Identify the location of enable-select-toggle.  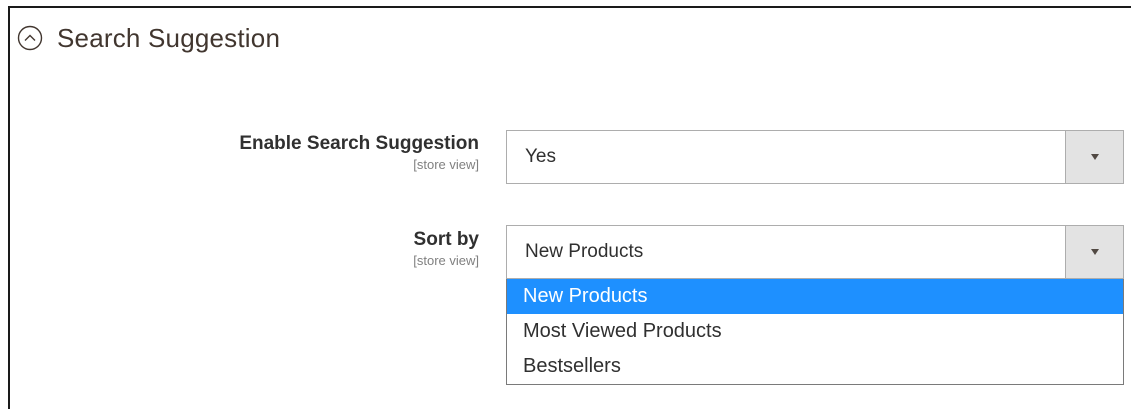
(1094, 157).